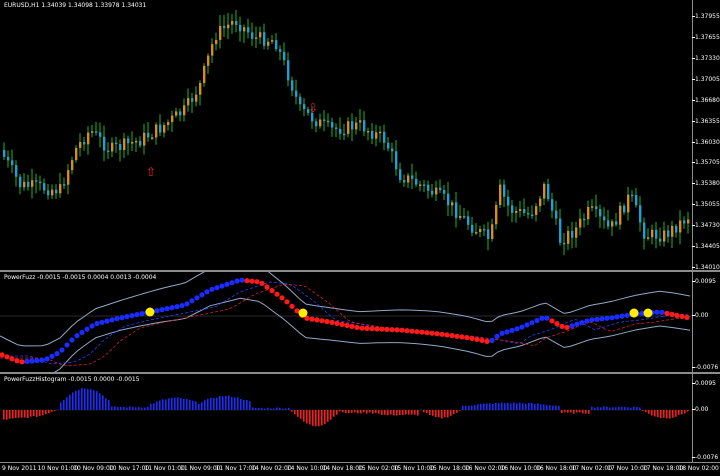  Describe the element at coordinates (93, 468) in the screenshot. I see `time-tick-label: 10 Nov 09:00` at that location.